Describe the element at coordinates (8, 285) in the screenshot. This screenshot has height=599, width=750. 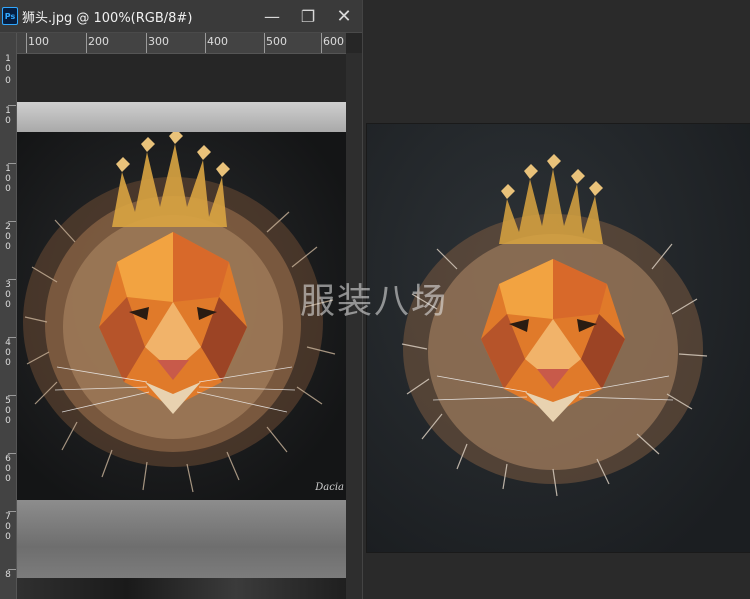
I see `ruler-label: 3` at that location.